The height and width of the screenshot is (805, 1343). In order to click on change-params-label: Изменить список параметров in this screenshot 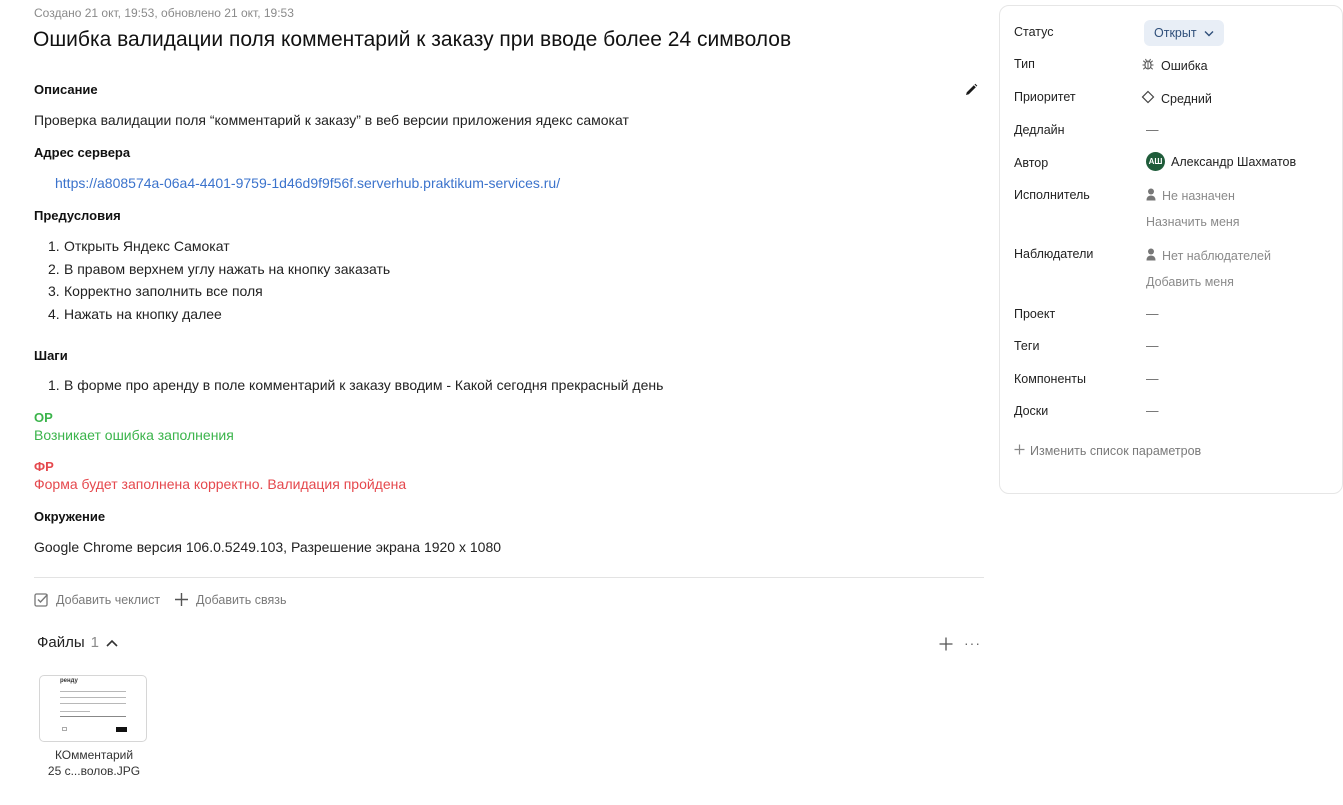, I will do `click(1116, 451)`.